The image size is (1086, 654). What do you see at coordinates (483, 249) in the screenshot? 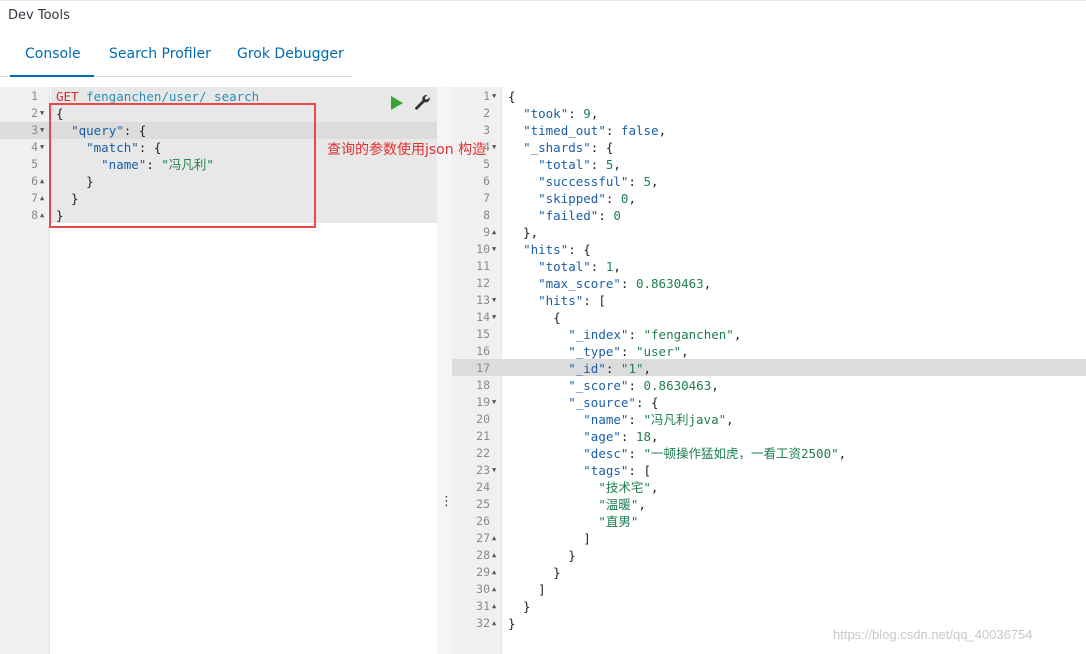
I see `line-number: 10` at bounding box center [483, 249].